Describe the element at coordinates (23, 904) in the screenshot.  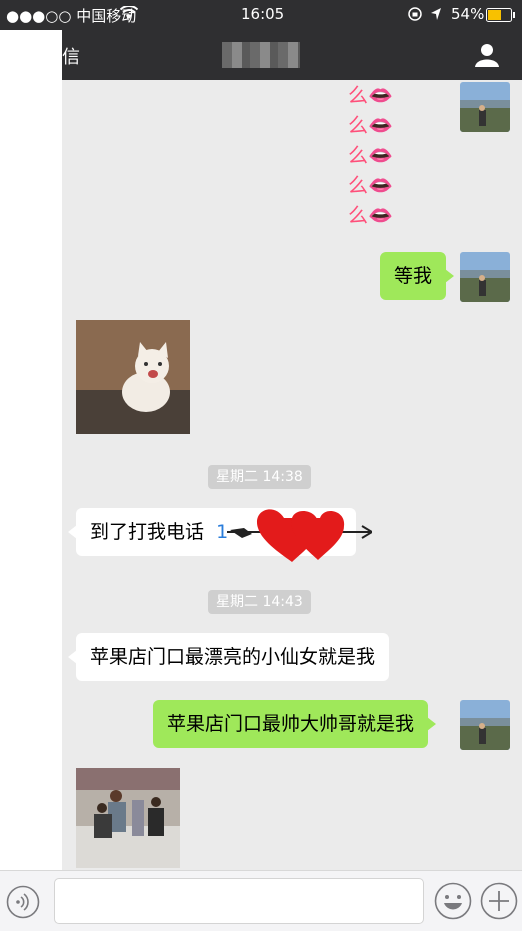
I see `voice-icon` at that location.